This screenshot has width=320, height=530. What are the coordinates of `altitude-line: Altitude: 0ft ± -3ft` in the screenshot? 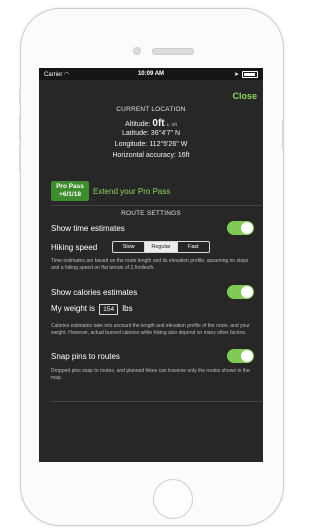 It's located at (151, 123).